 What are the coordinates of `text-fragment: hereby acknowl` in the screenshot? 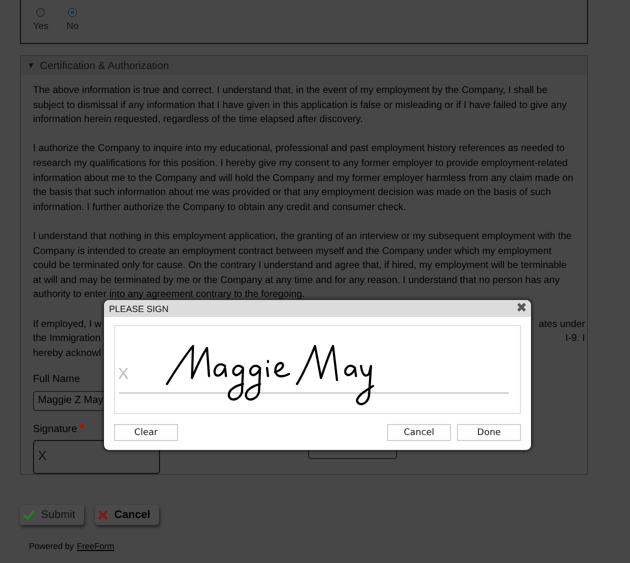 It's located at (67, 353).